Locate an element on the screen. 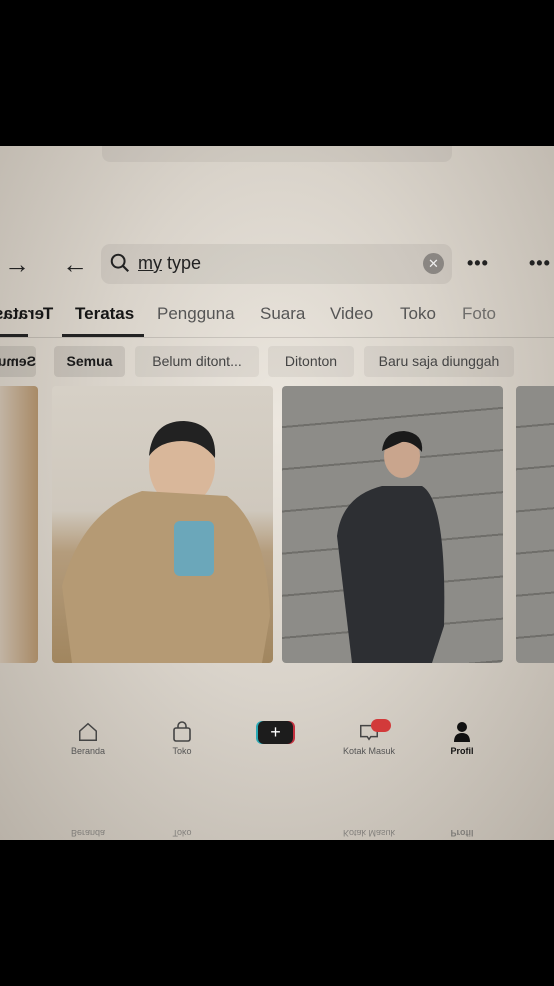 The image size is (554, 986). nav-toko: Toko is located at coordinates (182, 737).